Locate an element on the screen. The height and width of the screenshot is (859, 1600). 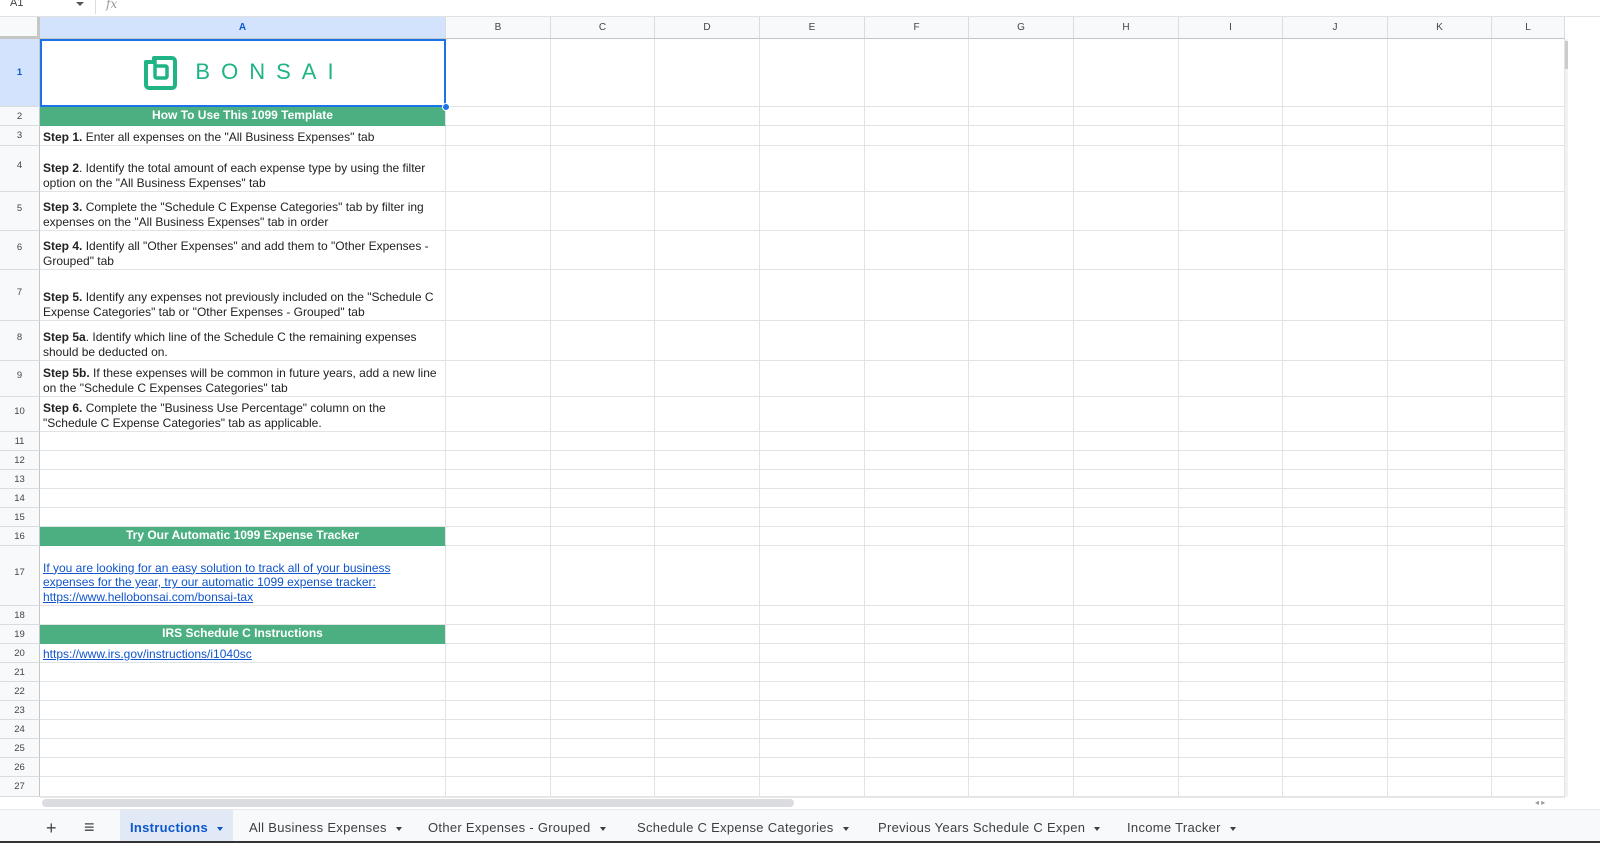
cell-g24 is located at coordinates (1021, 729).